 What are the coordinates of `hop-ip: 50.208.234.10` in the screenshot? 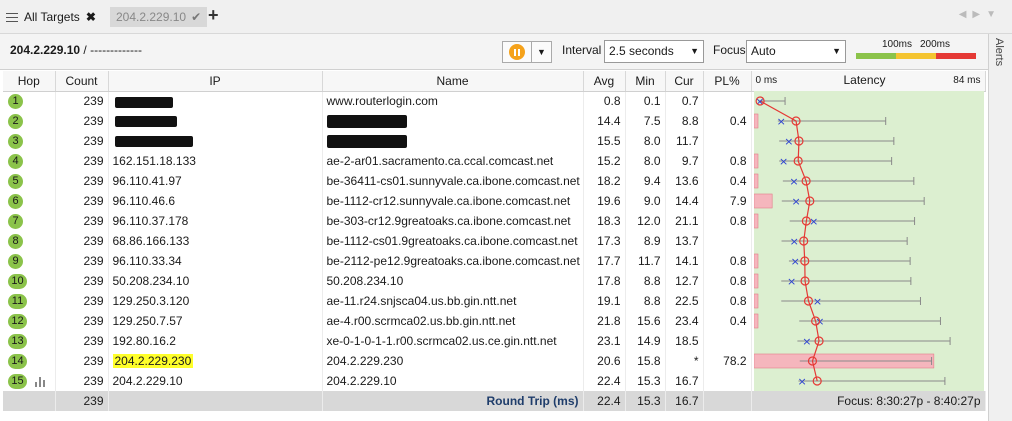 It's located at (151, 281).